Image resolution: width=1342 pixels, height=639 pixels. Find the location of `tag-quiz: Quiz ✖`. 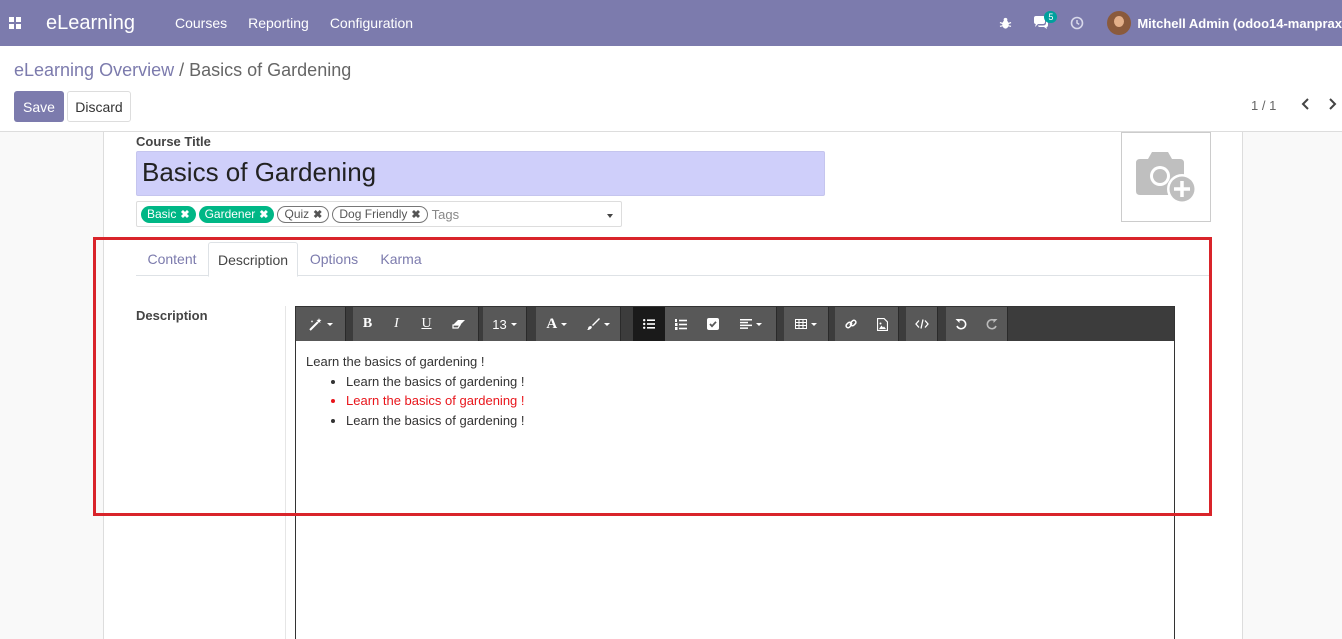

tag-quiz: Quiz ✖ is located at coordinates (303, 214).